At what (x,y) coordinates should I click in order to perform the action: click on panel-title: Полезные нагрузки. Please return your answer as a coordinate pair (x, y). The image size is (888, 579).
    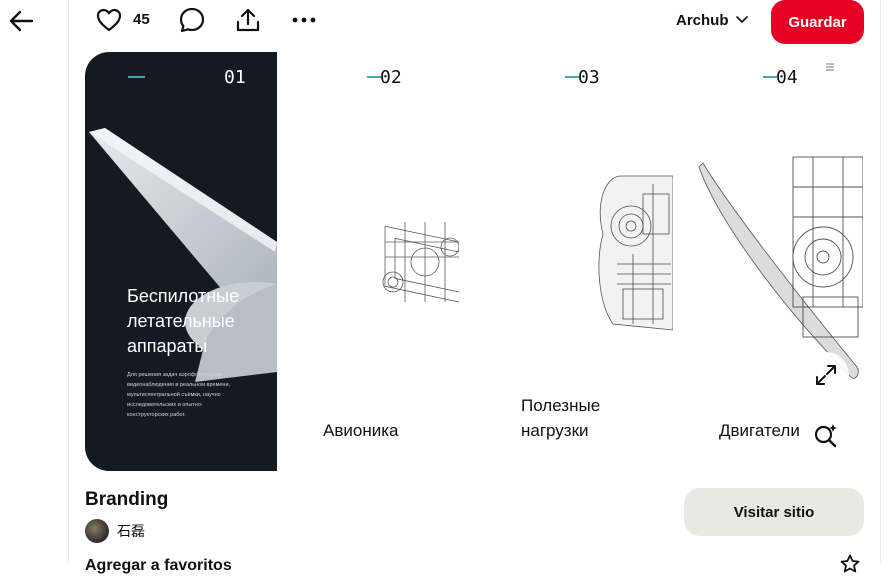
    Looking at the image, I should click on (561, 418).